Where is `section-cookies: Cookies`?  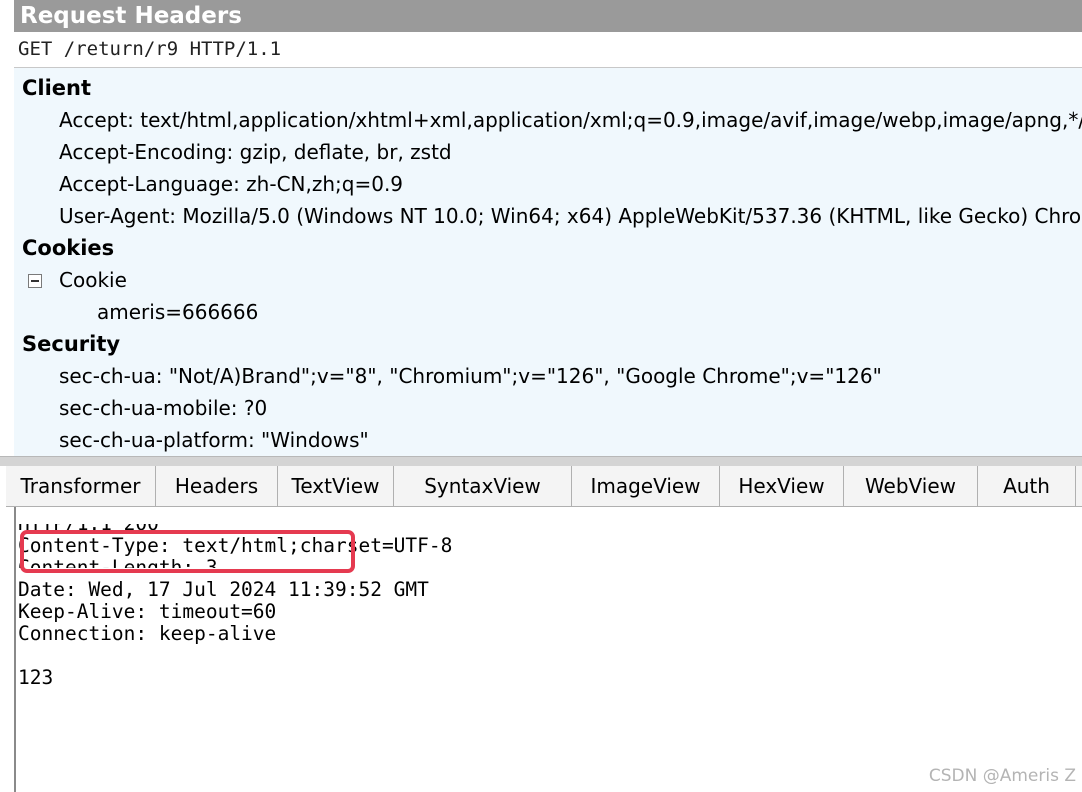 section-cookies: Cookies is located at coordinates (68, 248).